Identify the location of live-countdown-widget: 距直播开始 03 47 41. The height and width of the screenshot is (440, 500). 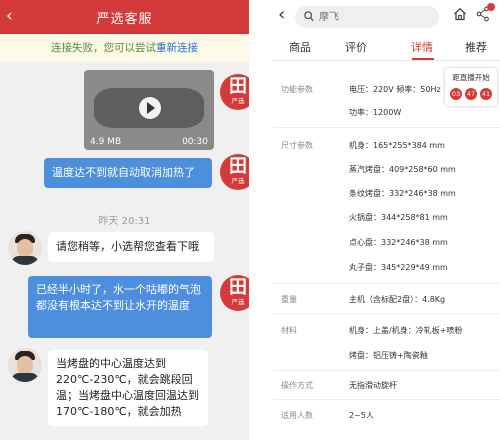
(471, 87).